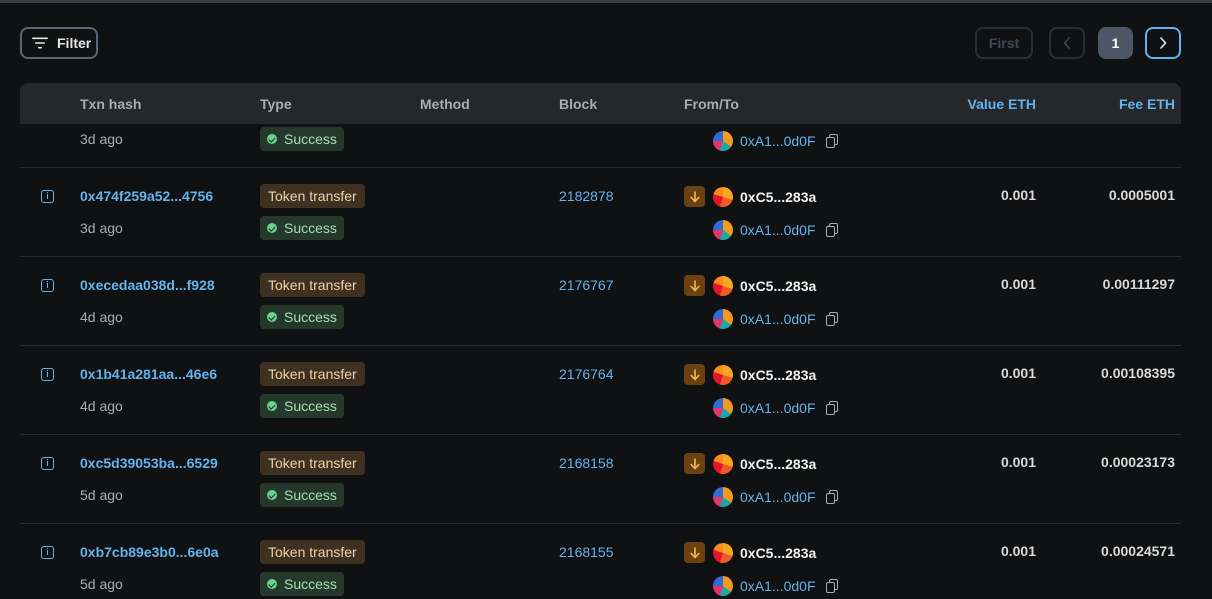 The width and height of the screenshot is (1212, 599). What do you see at coordinates (586, 196) in the screenshot?
I see `block-link: 2182878` at bounding box center [586, 196].